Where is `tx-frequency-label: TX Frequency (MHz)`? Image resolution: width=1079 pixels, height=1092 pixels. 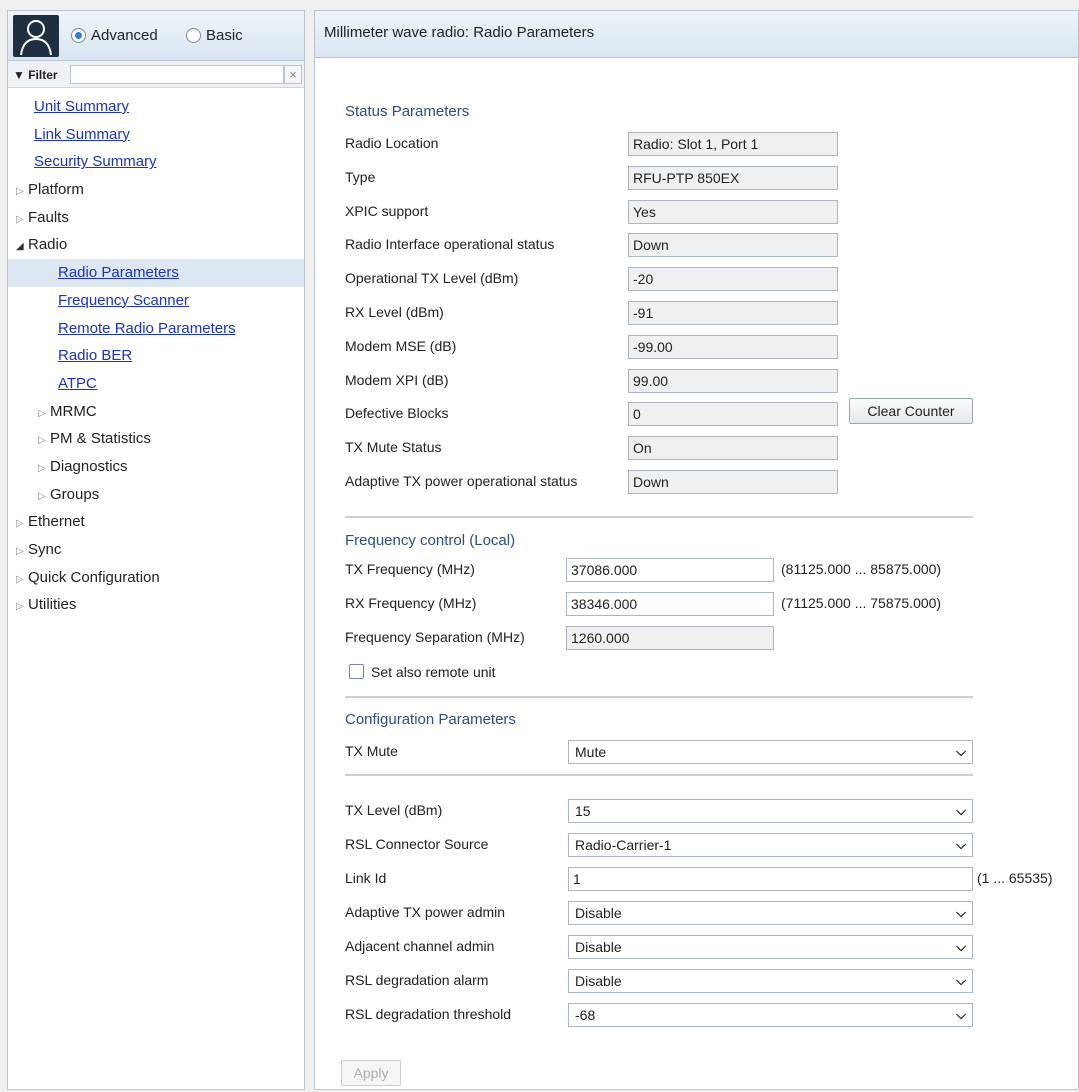
tx-frequency-label: TX Frequency (MHz) is located at coordinates (410, 569).